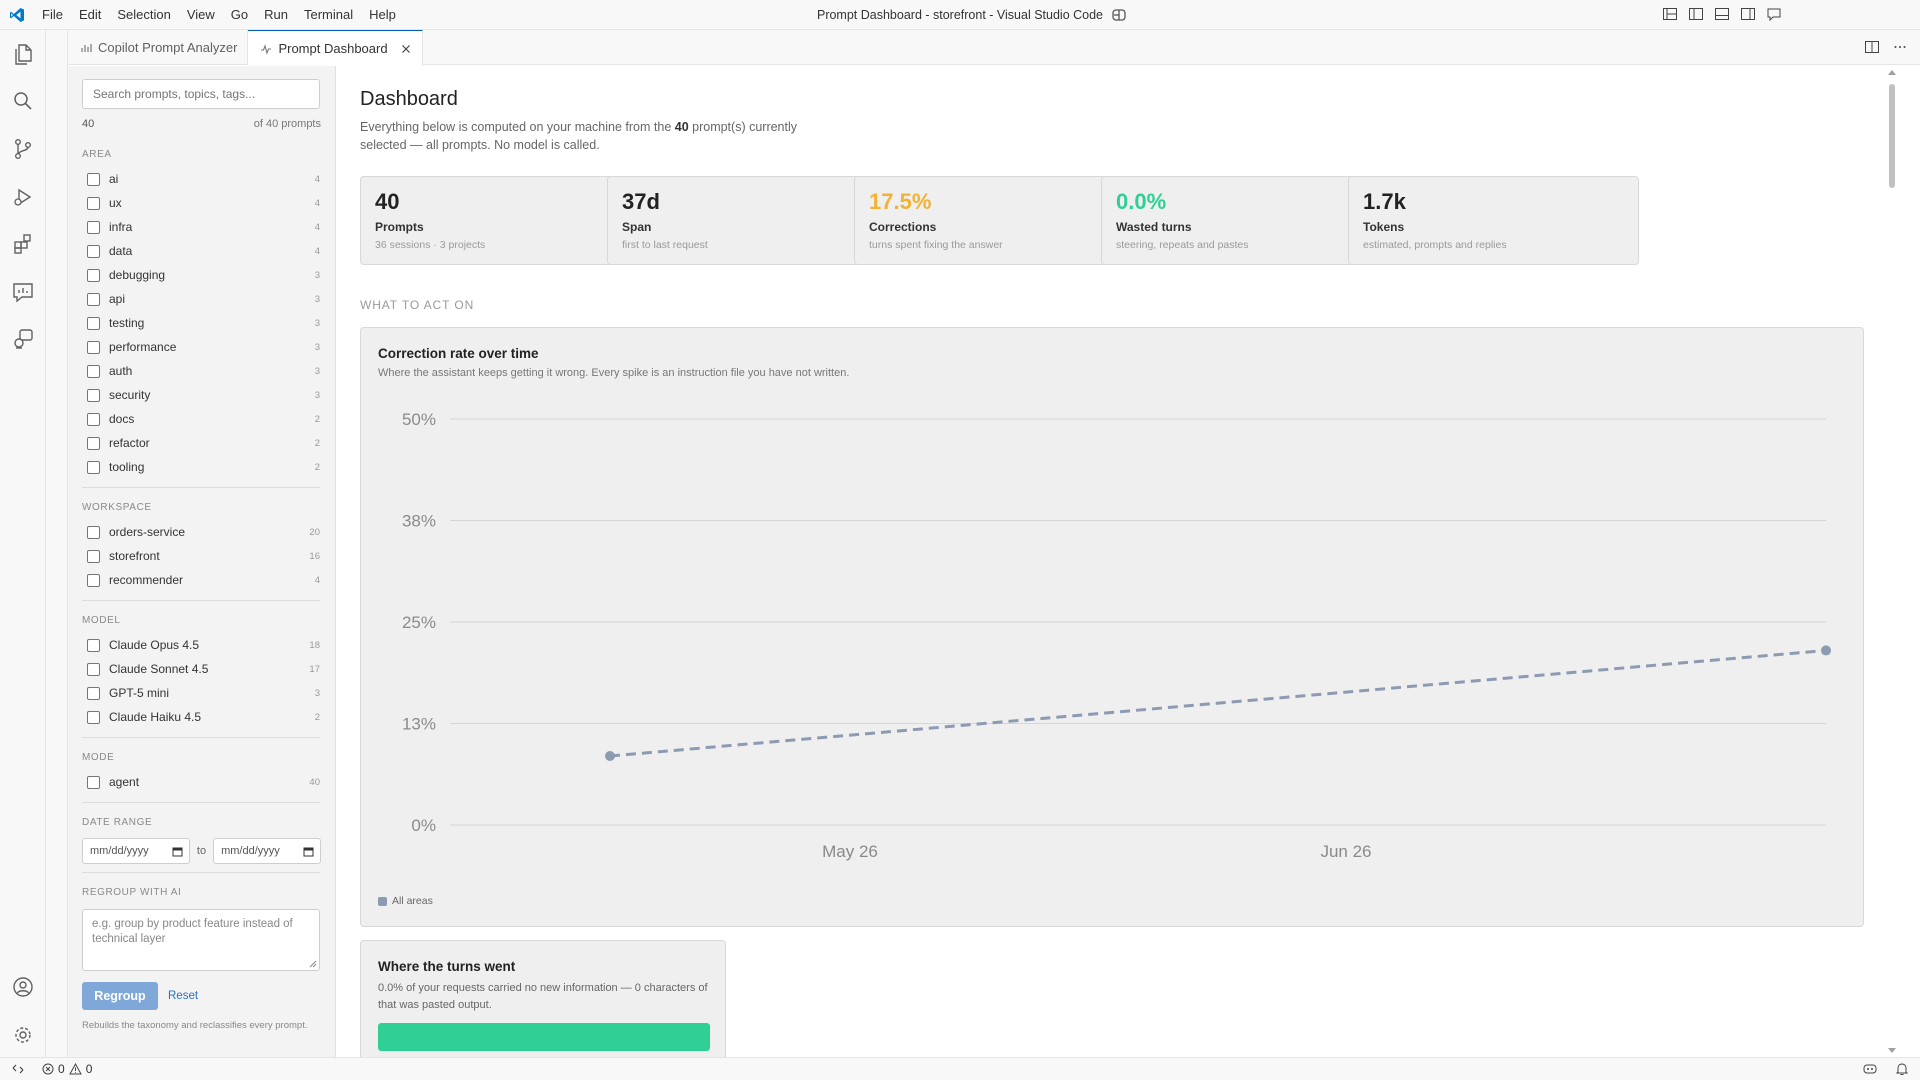  I want to click on toggle-secondary-sidebar-icon, so click(1748, 14).